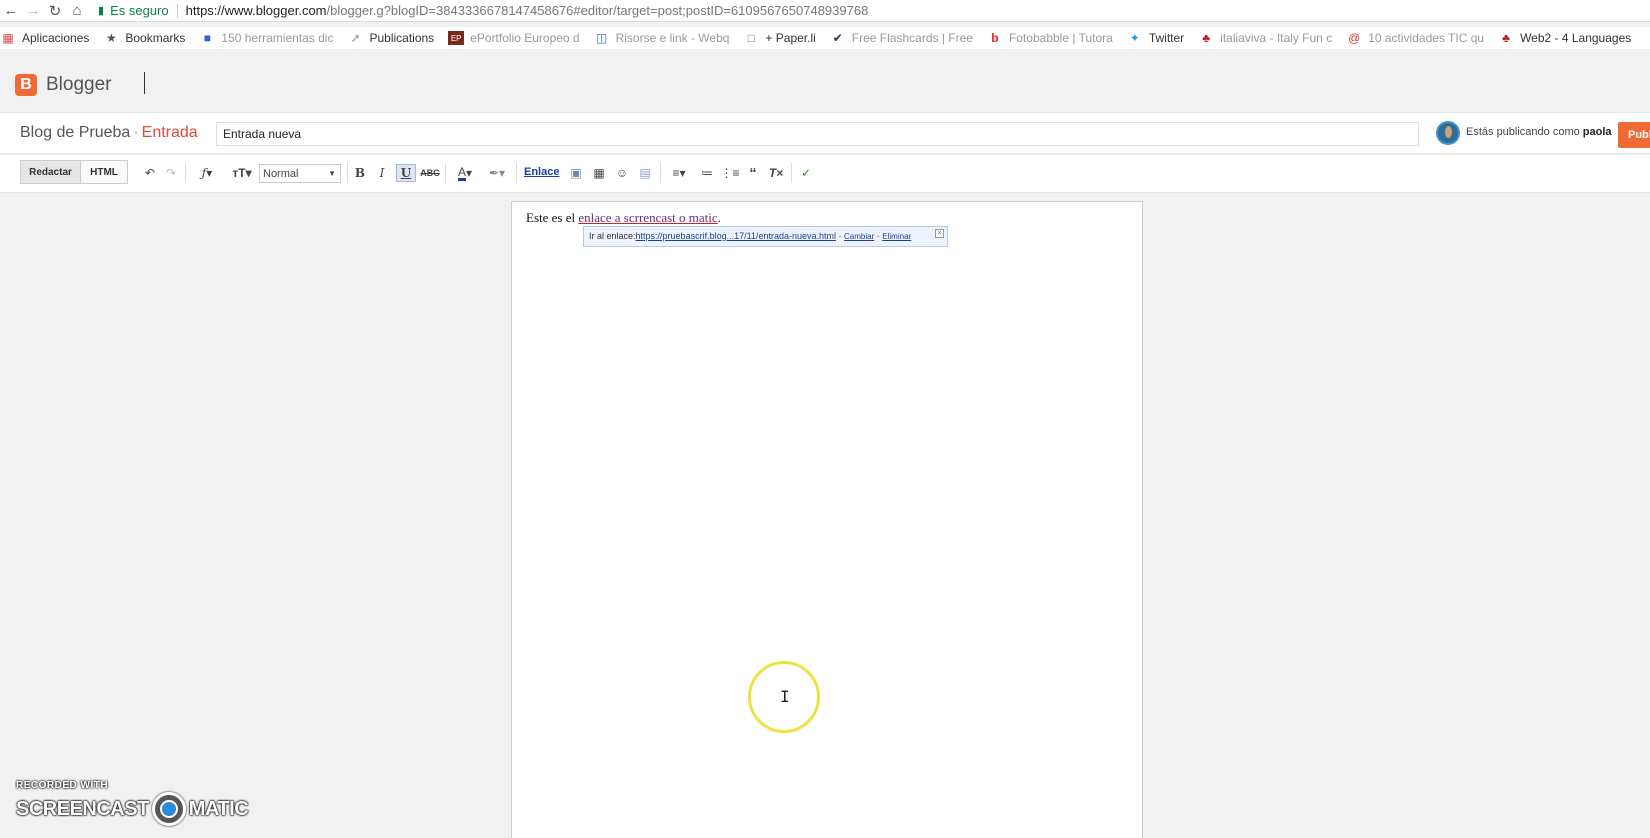  I want to click on quote-icon: “, so click(753, 173).